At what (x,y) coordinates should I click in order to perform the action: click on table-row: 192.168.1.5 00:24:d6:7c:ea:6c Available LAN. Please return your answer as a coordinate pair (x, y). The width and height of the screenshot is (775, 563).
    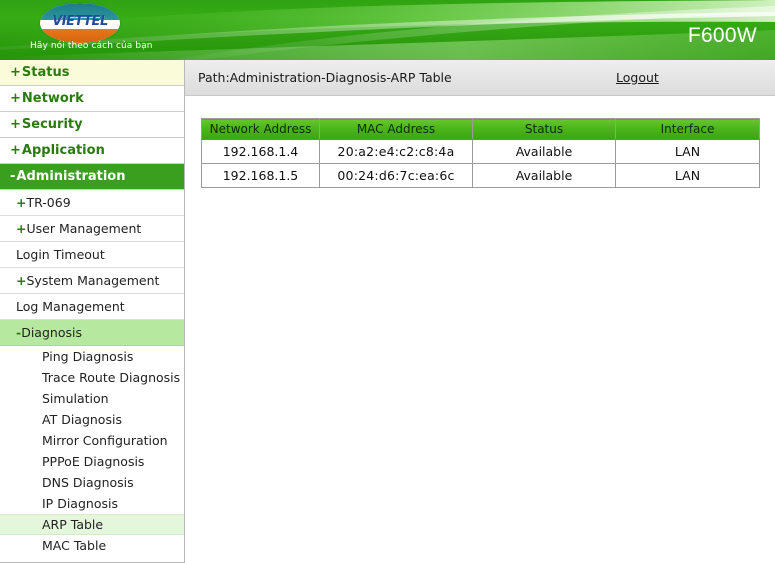
    Looking at the image, I should click on (480, 175).